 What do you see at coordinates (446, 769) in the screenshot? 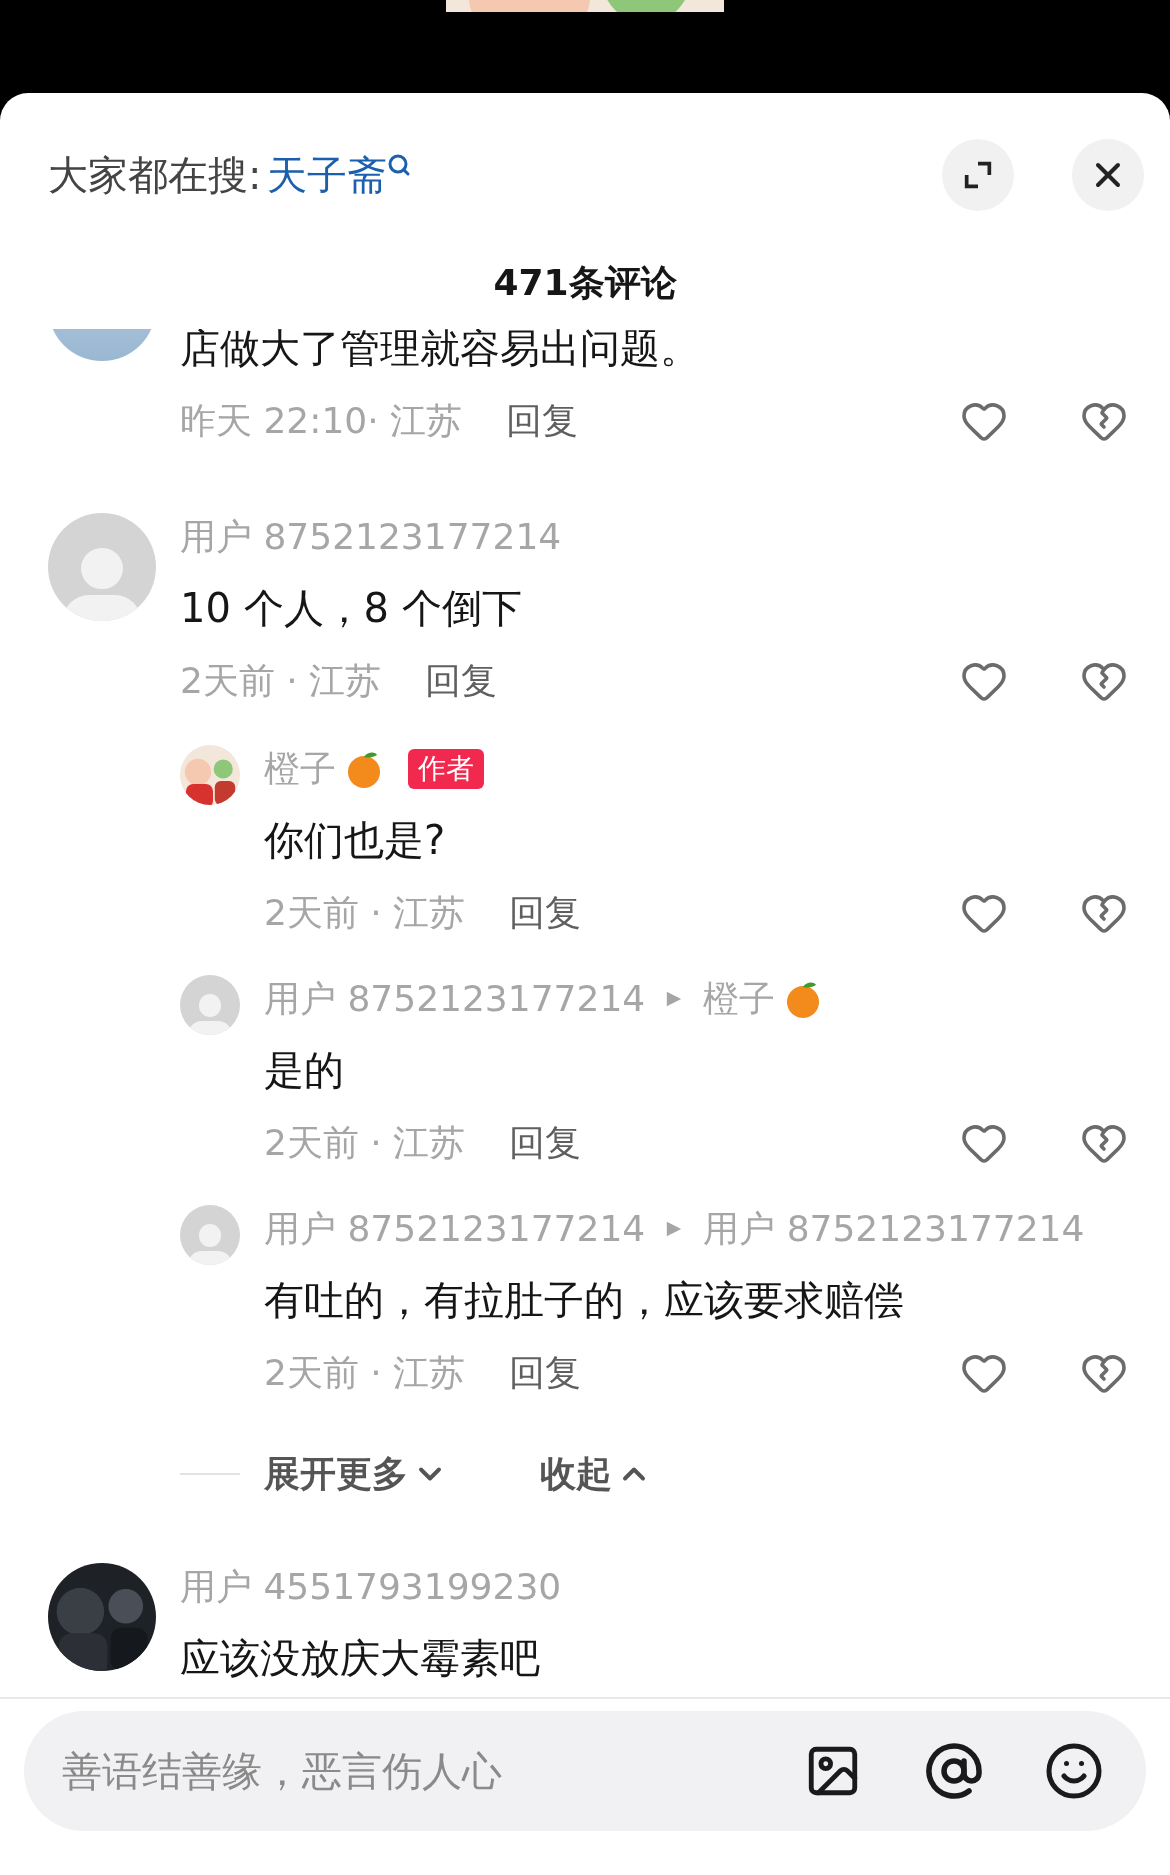
I see `author-badge: 作者` at bounding box center [446, 769].